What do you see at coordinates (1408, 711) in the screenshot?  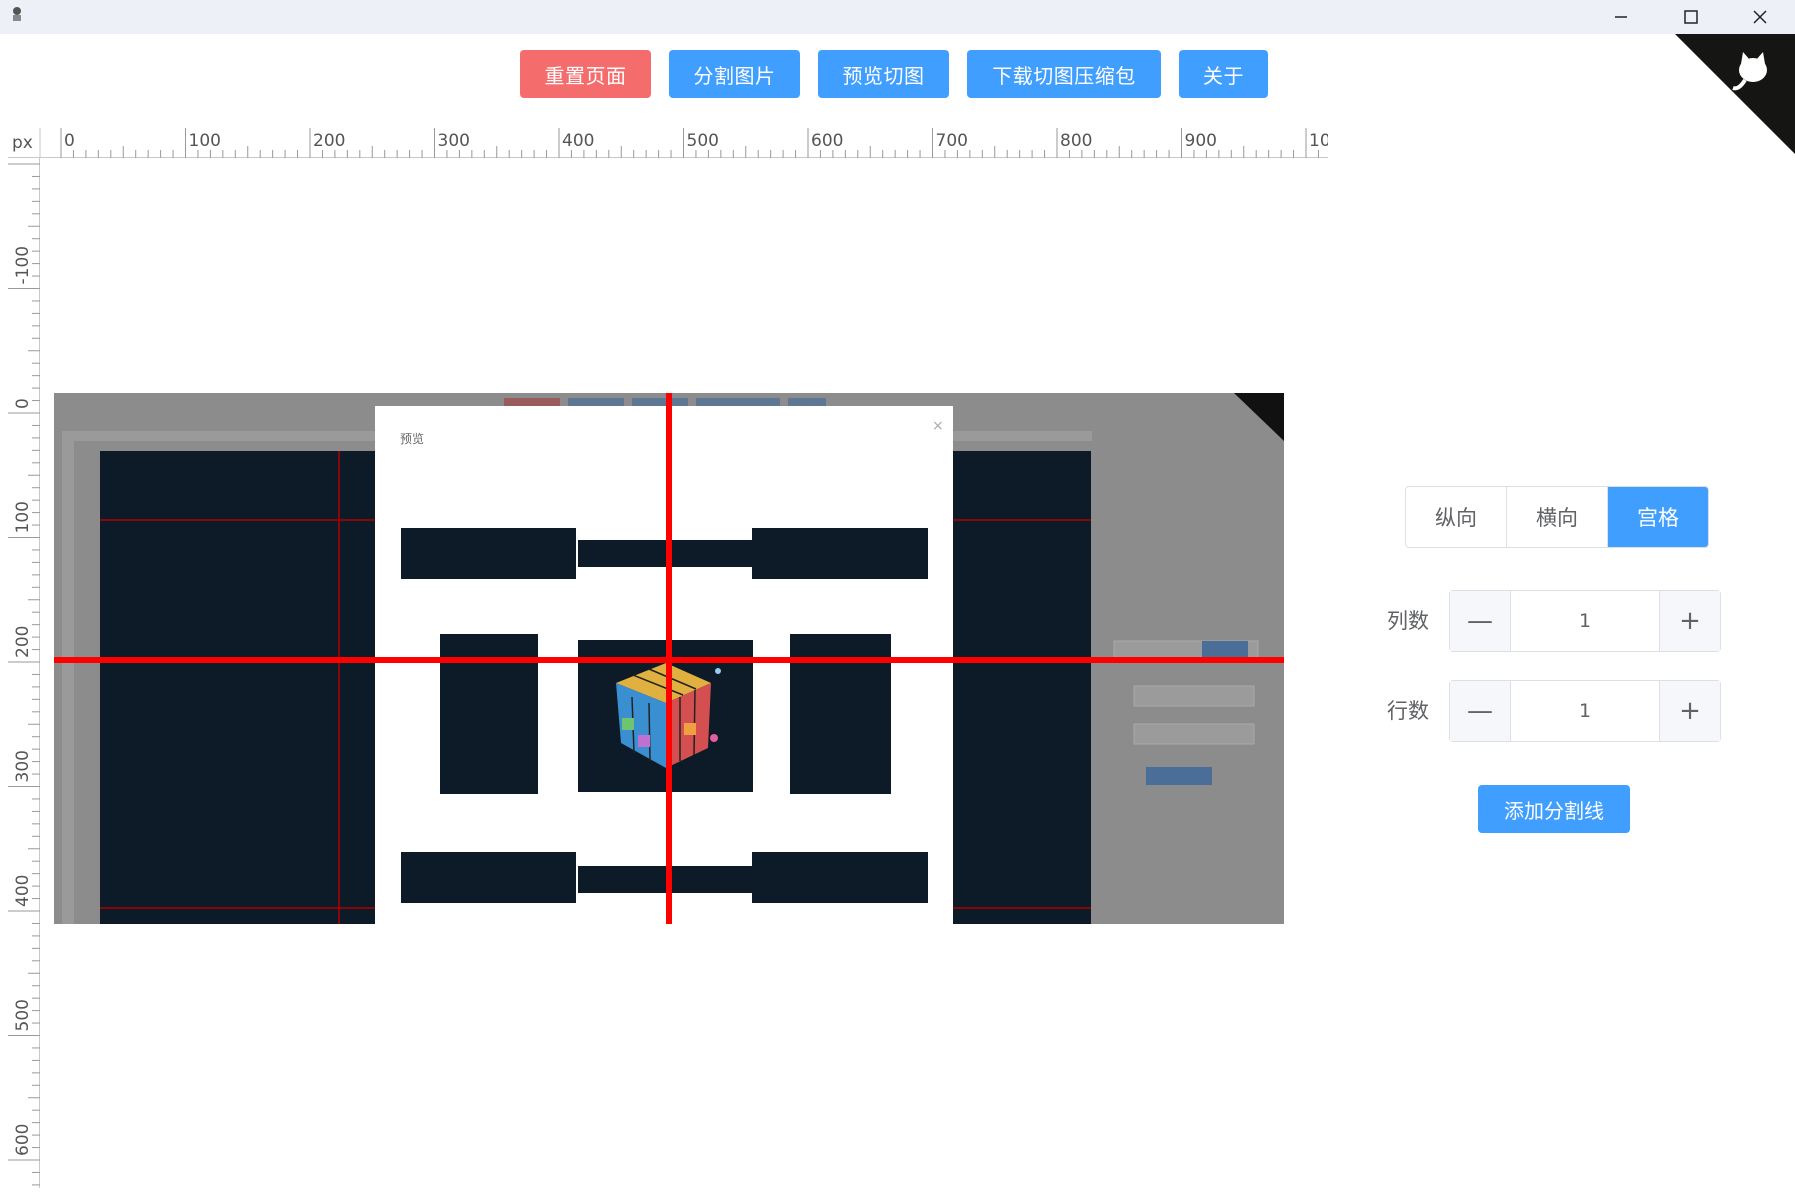 I see `rows-label: 行数` at bounding box center [1408, 711].